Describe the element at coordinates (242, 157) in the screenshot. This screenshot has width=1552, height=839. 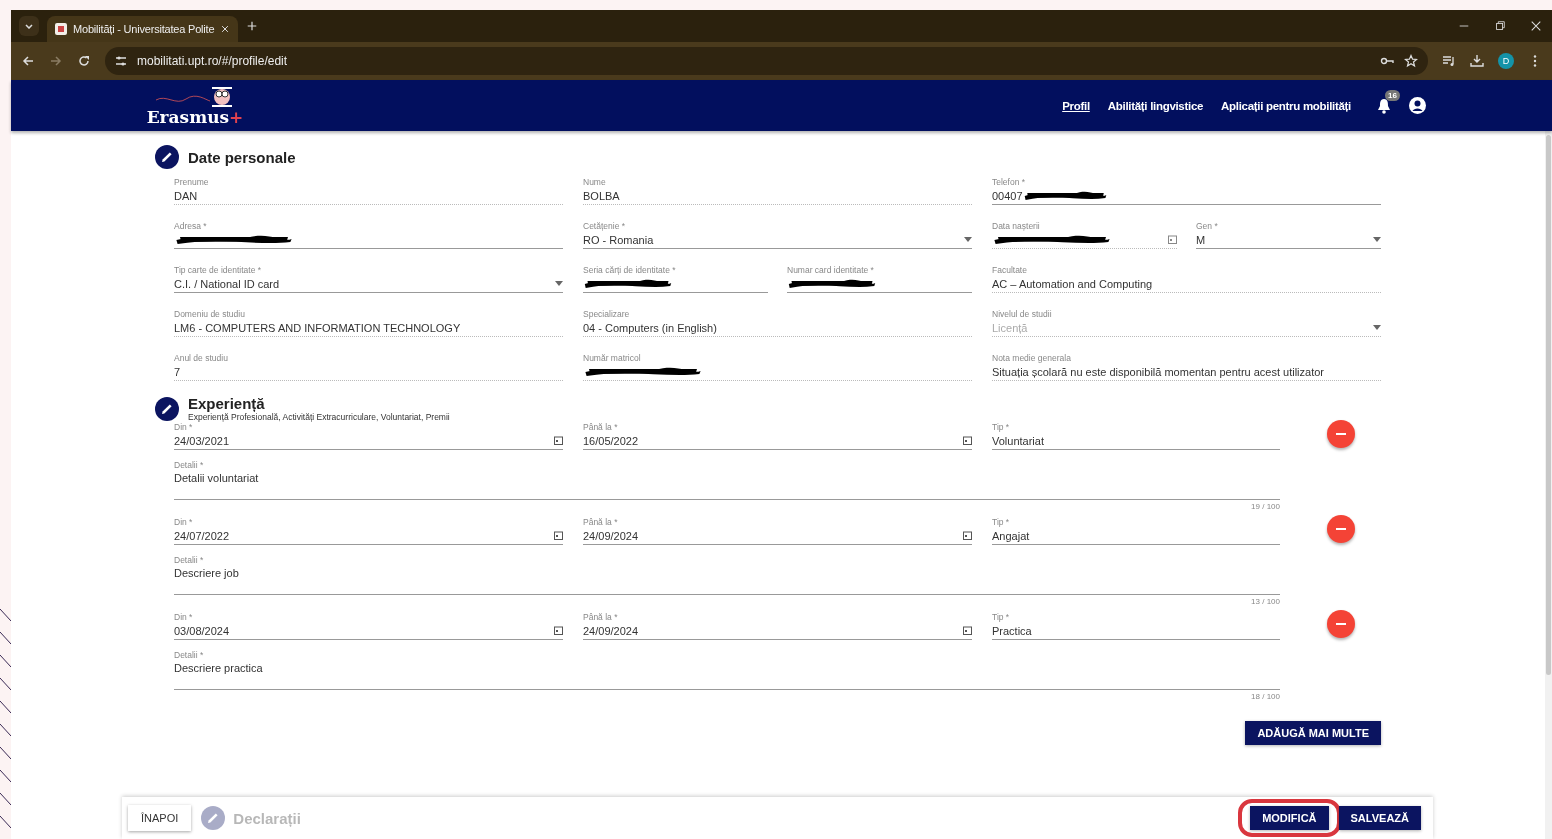
I see `section-title: Date personale` at that location.